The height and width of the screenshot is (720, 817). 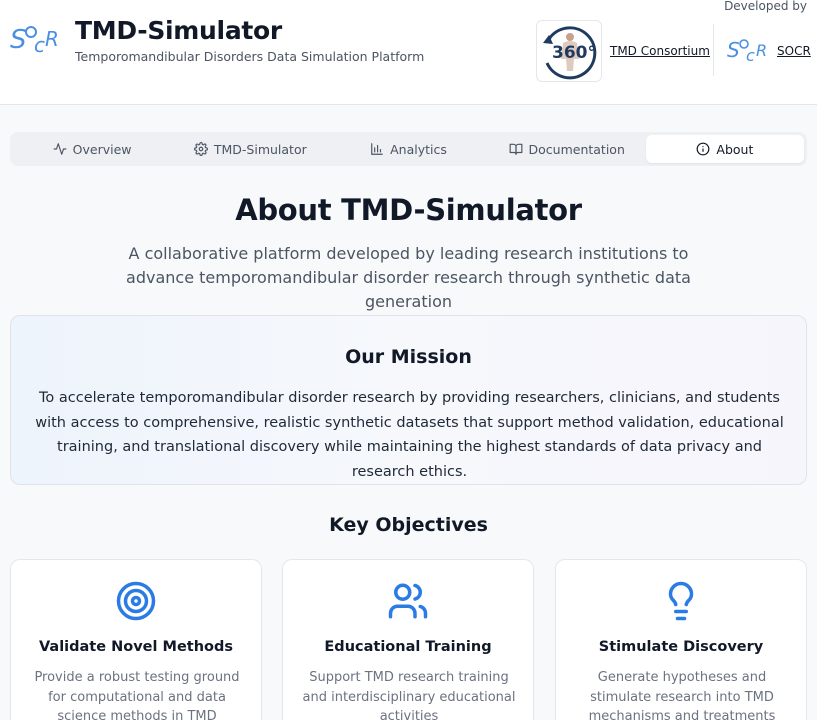 I want to click on book-icon, so click(x=515, y=149).